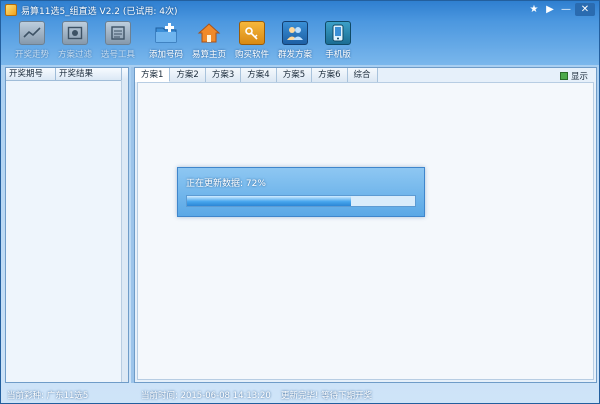 This screenshot has width=600, height=404. What do you see at coordinates (75, 33) in the screenshot?
I see `filter-icon` at bounding box center [75, 33].